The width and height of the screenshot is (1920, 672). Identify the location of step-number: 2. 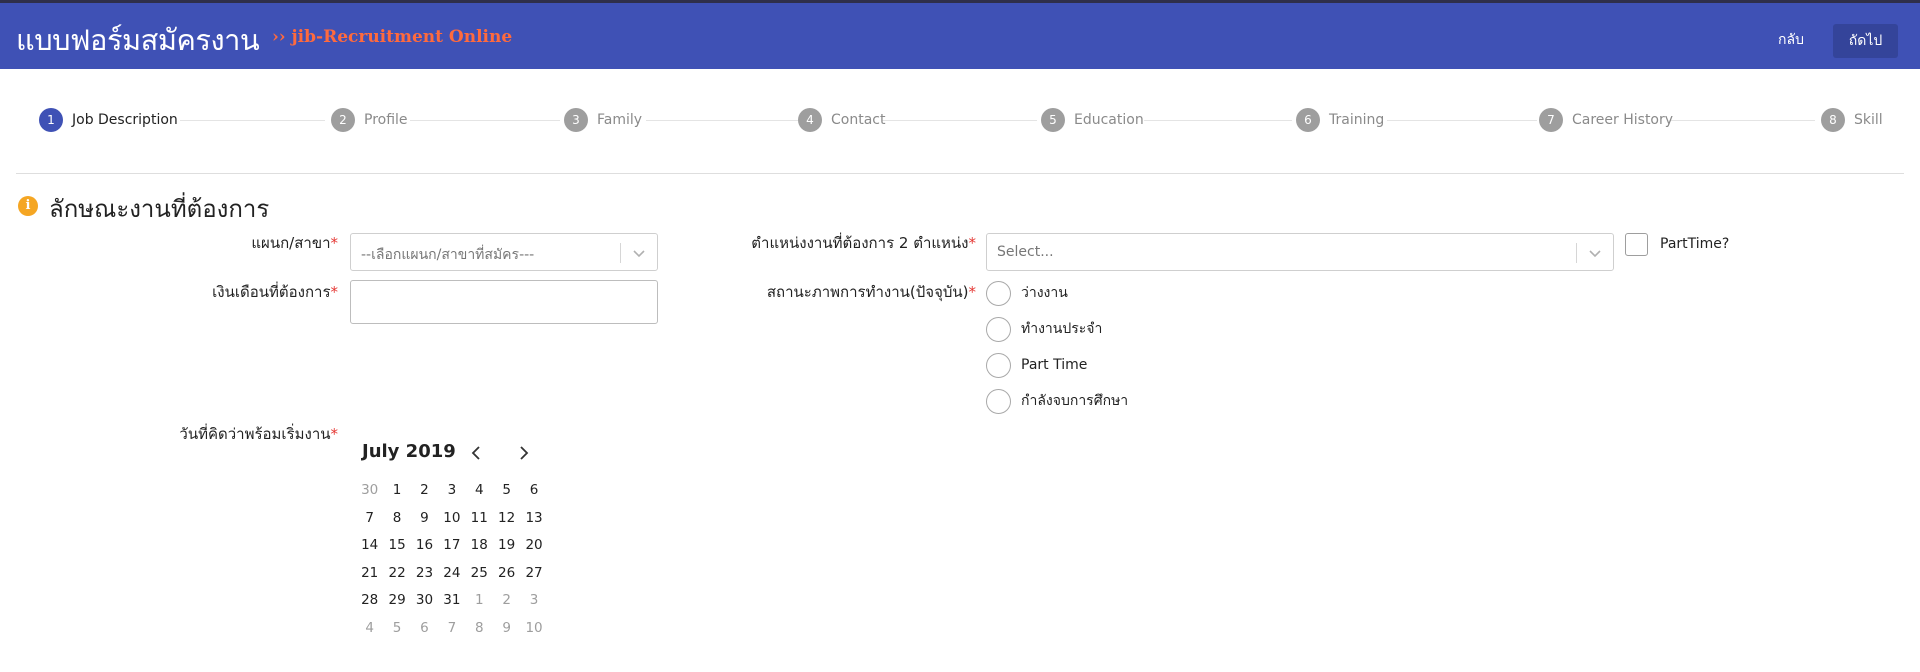
(343, 120).